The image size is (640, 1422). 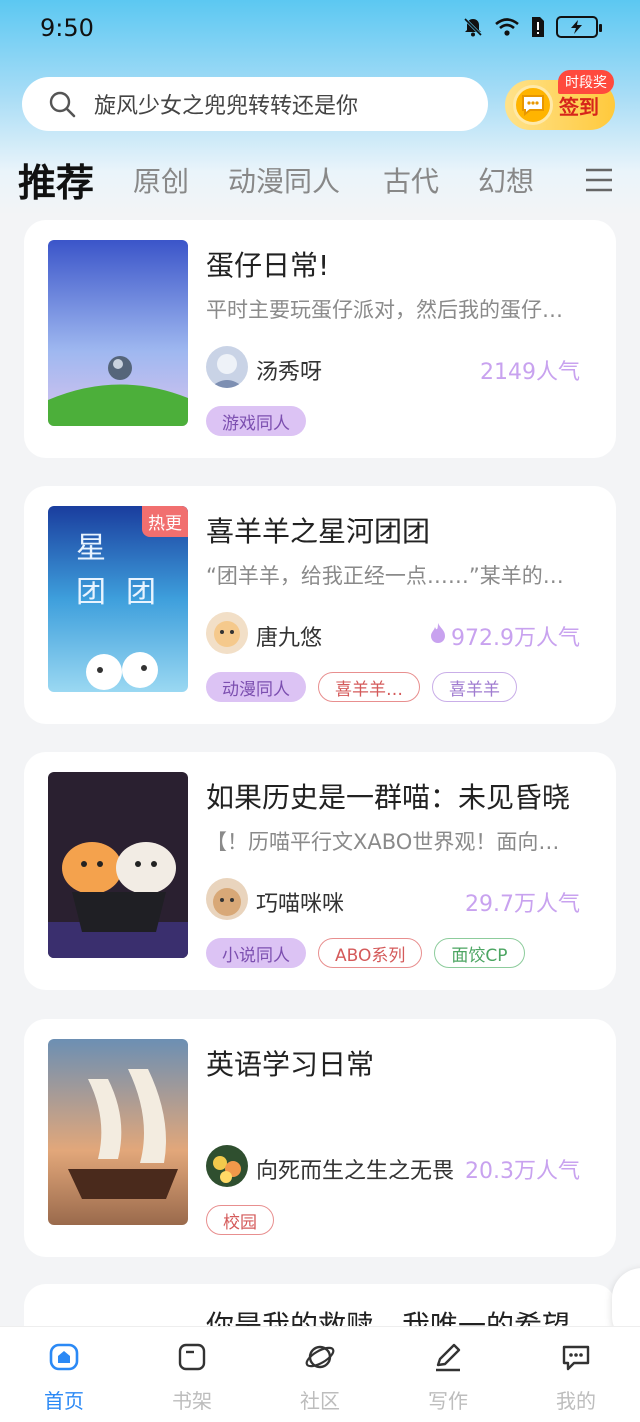 I want to click on search-bar: 旋风少女之兜兜转转还是你, so click(x=255, y=104).